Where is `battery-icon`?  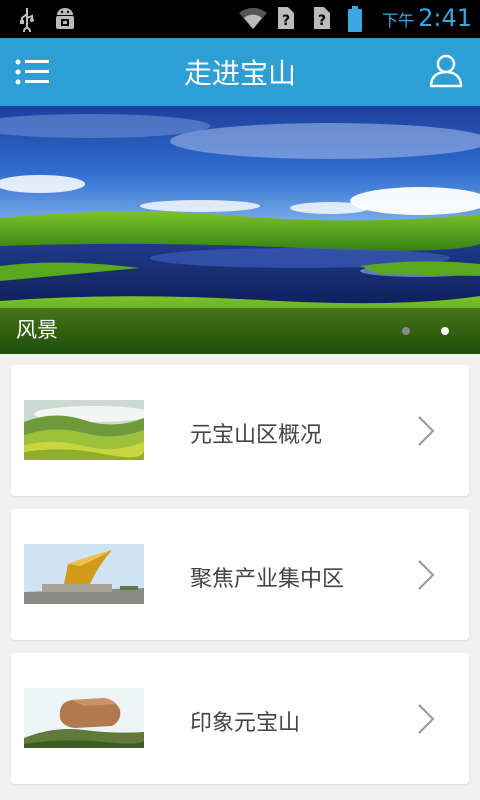
battery-icon is located at coordinates (359, 18).